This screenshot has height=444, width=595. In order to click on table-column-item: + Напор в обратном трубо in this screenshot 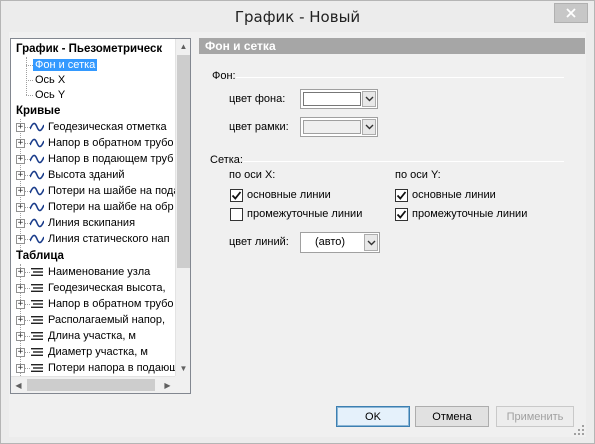, I will do `click(93, 304)`.